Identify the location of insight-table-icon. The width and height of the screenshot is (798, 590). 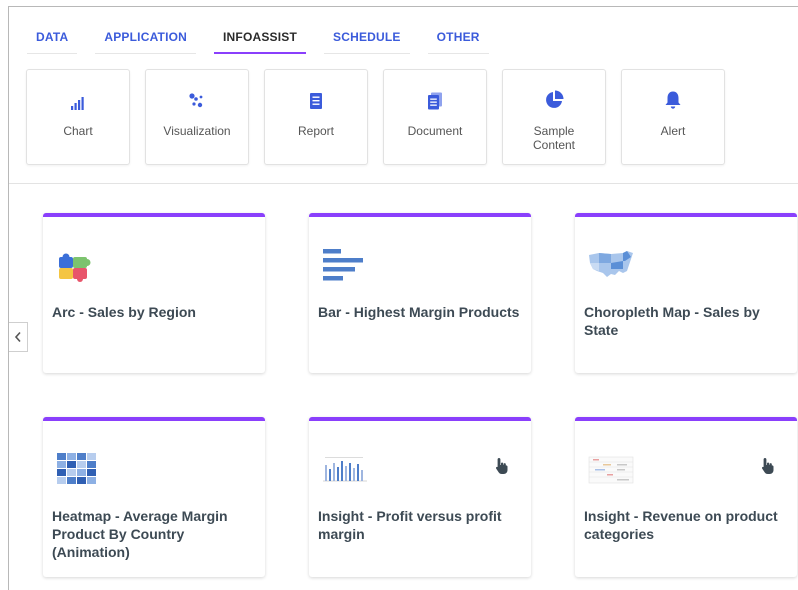
(611, 470).